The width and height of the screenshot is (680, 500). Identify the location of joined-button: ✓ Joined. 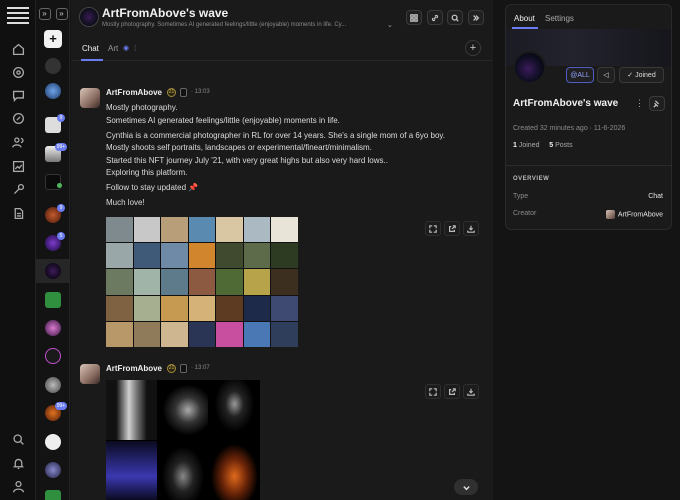
(641, 75).